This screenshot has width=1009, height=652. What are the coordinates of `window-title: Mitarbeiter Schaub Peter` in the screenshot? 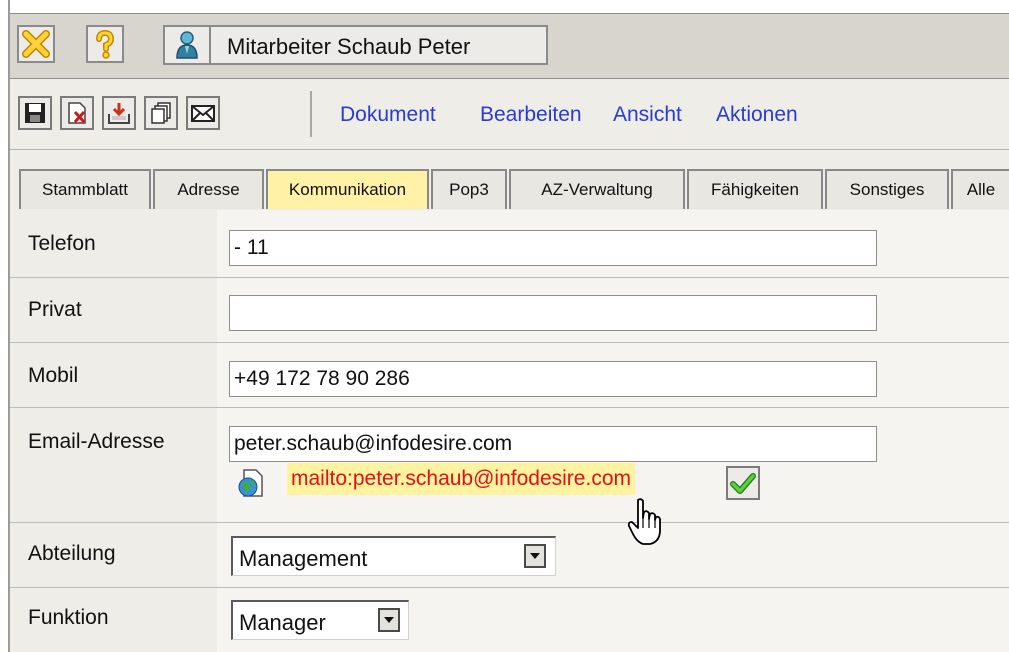 It's located at (349, 46).